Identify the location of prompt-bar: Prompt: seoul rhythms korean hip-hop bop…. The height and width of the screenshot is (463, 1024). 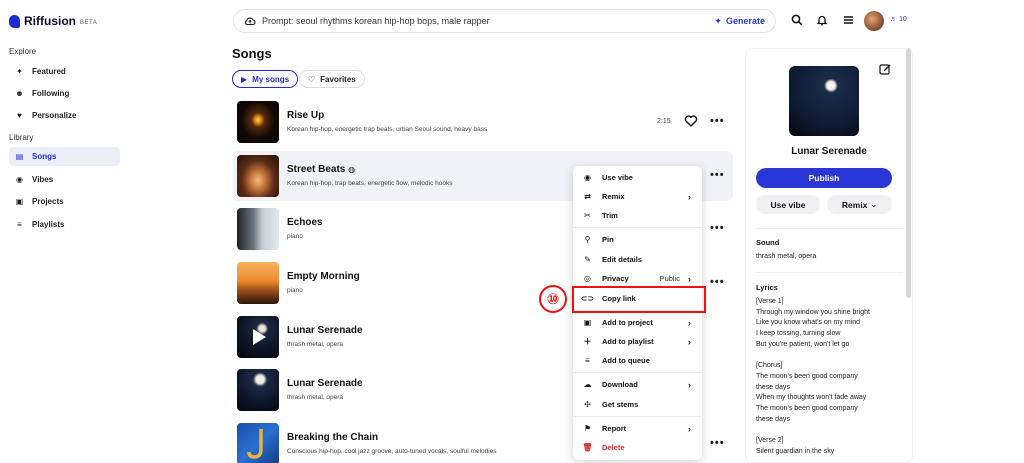
(504, 21).